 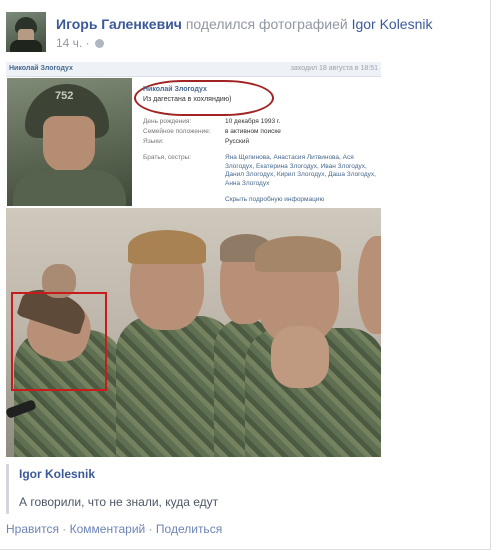 What do you see at coordinates (237, 141) in the screenshot?
I see `vk-info-value: Русский` at bounding box center [237, 141].